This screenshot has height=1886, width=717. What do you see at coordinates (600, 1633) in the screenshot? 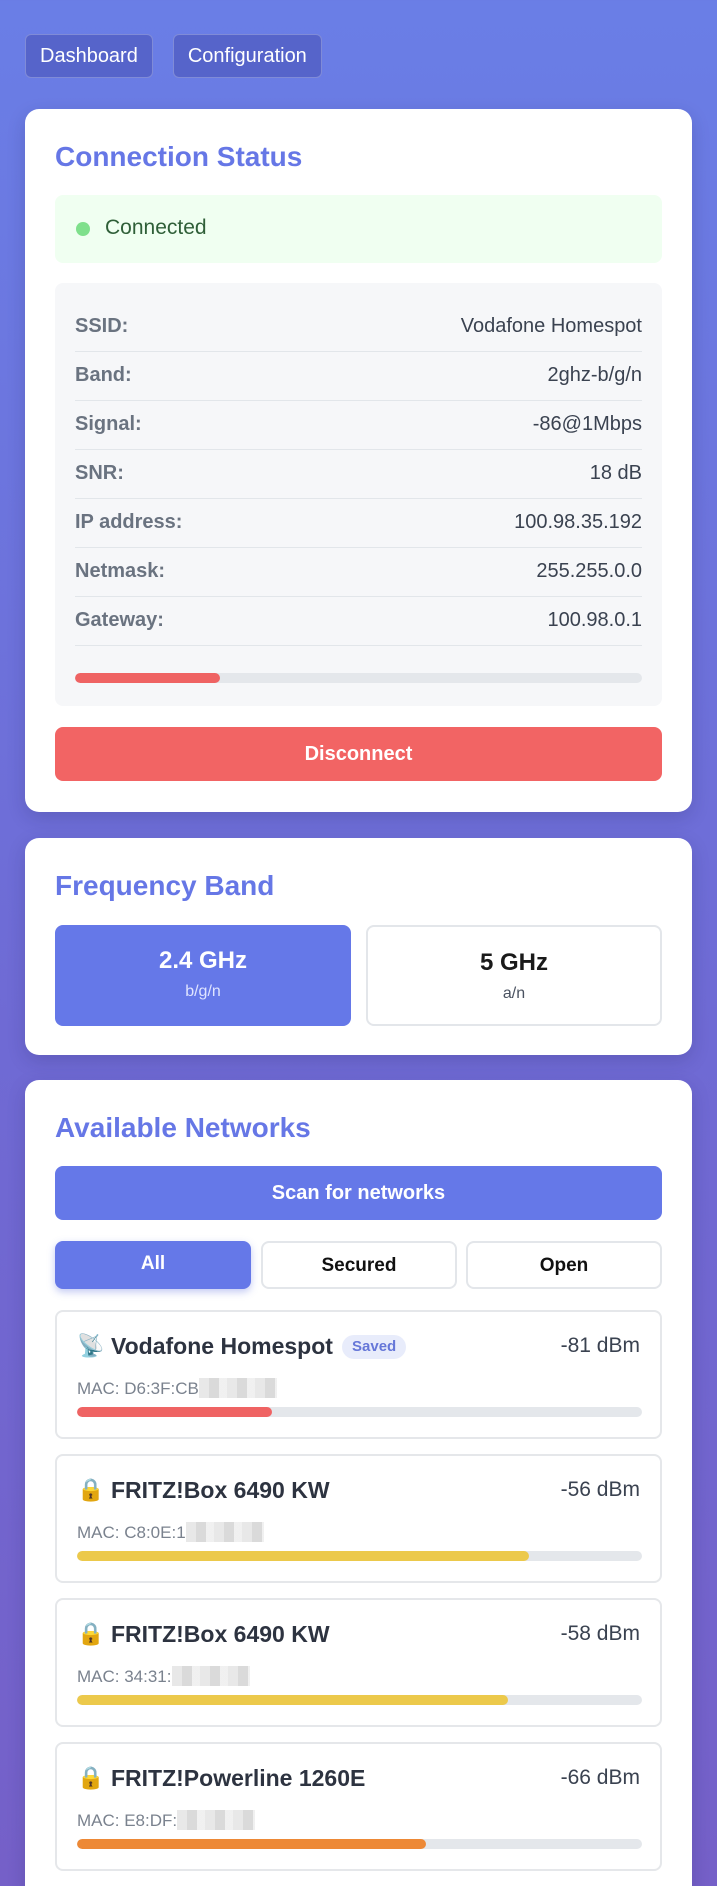
I see `network-signal-dbm: -58 dBm` at bounding box center [600, 1633].